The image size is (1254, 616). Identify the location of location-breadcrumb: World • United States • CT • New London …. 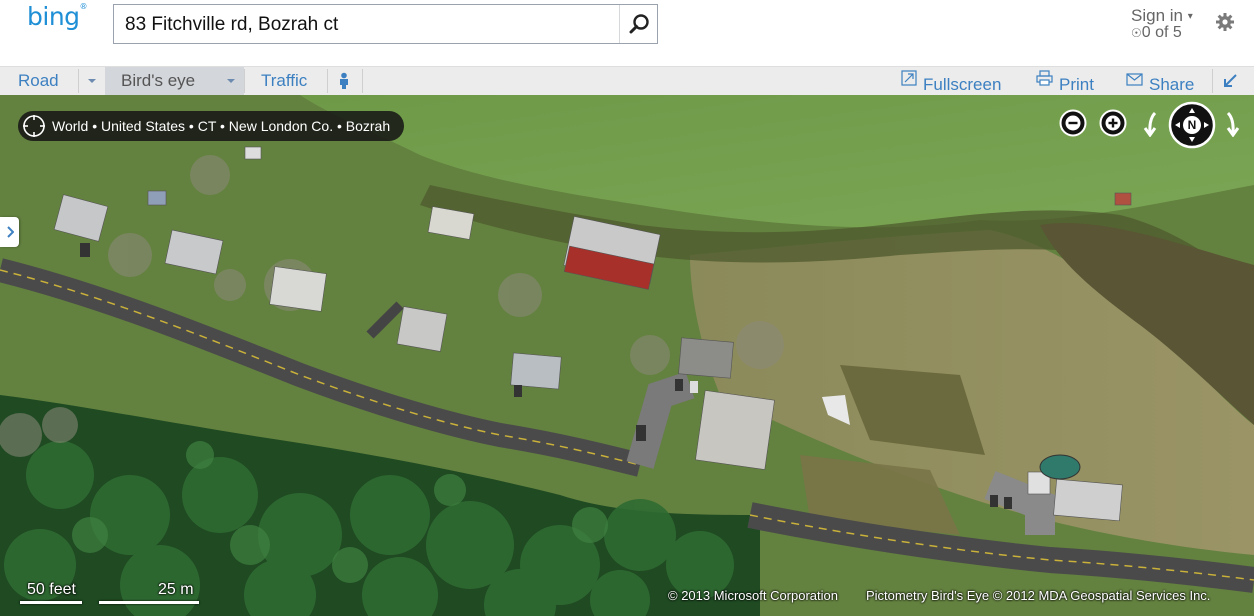
(211, 126).